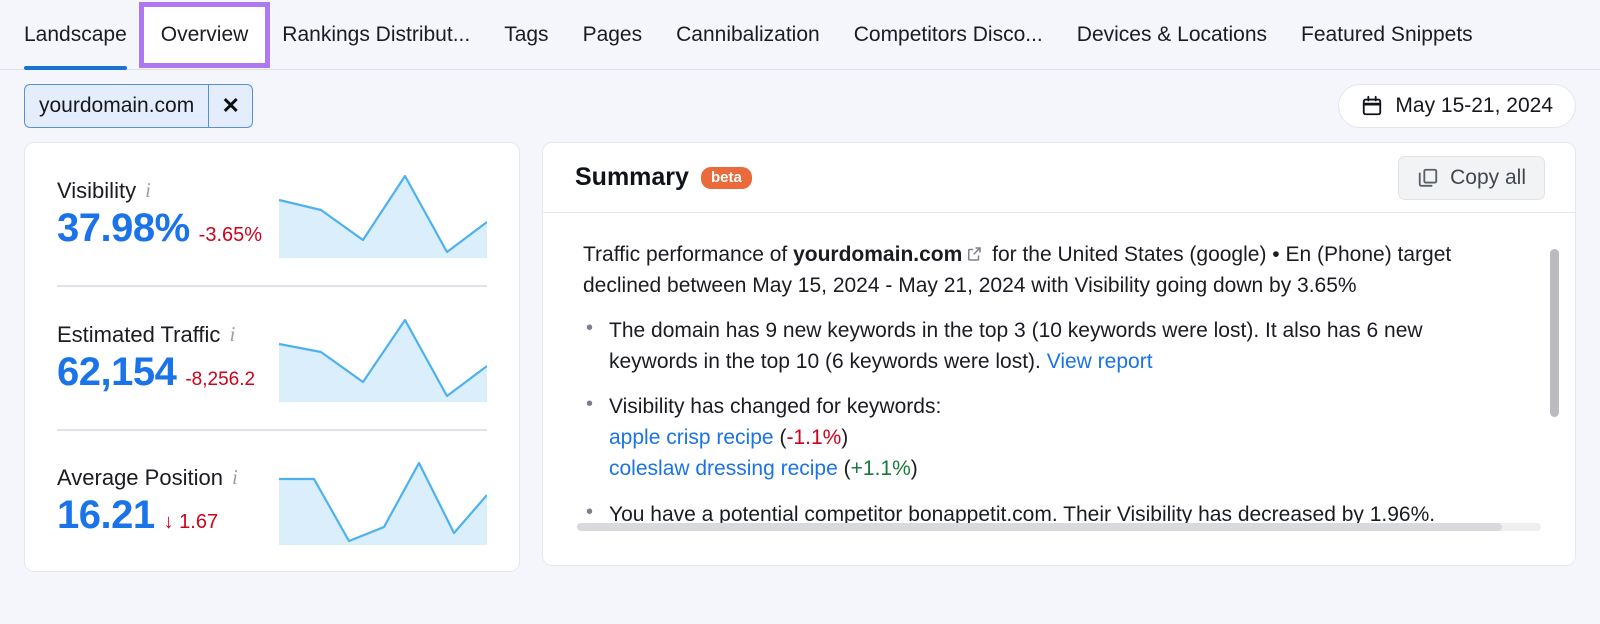 The height and width of the screenshot is (624, 1600). I want to click on metric-value-row: 62,154 -8,256.2, so click(156, 372).